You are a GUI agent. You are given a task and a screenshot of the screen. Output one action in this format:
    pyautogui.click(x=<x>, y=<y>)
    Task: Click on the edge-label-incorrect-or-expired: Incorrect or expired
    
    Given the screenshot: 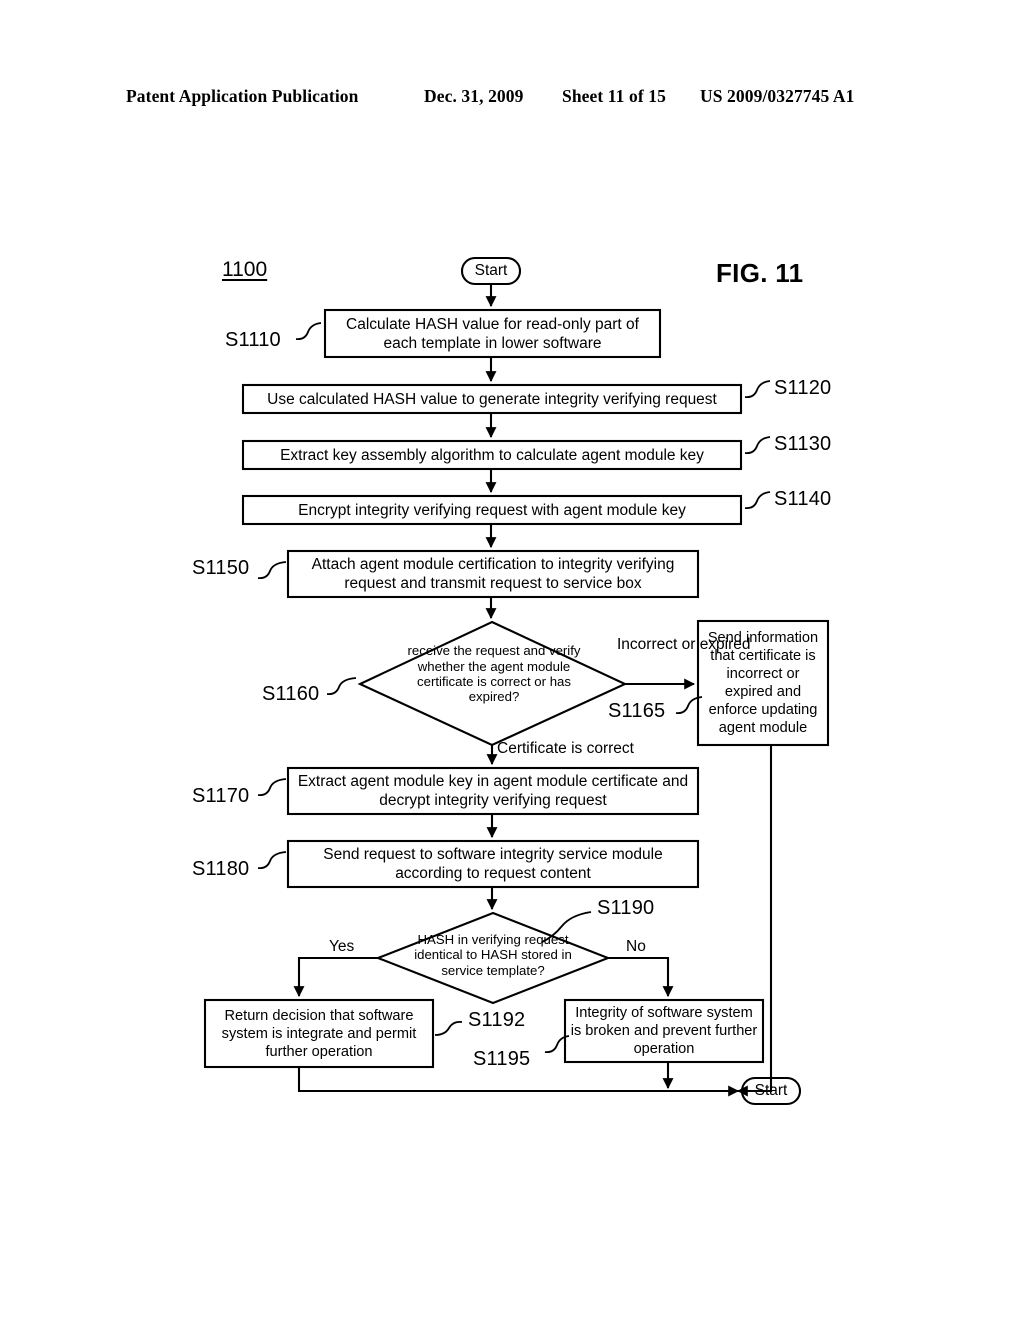 What is the action you would take?
    pyautogui.click(x=684, y=644)
    